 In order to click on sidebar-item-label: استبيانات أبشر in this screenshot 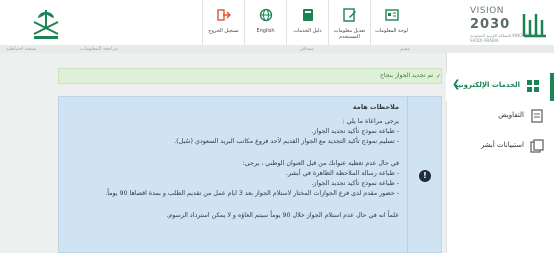, I will do `click(502, 145)`.